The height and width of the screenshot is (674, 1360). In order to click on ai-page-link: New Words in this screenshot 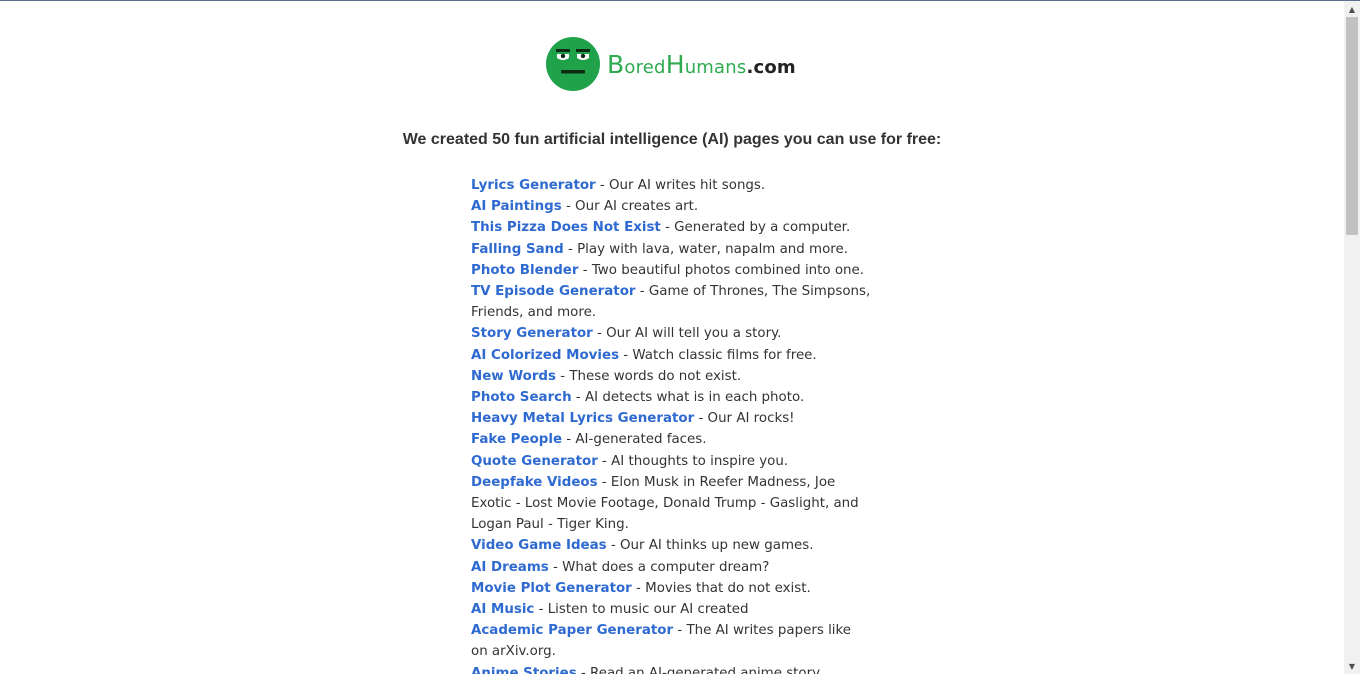, I will do `click(513, 376)`.